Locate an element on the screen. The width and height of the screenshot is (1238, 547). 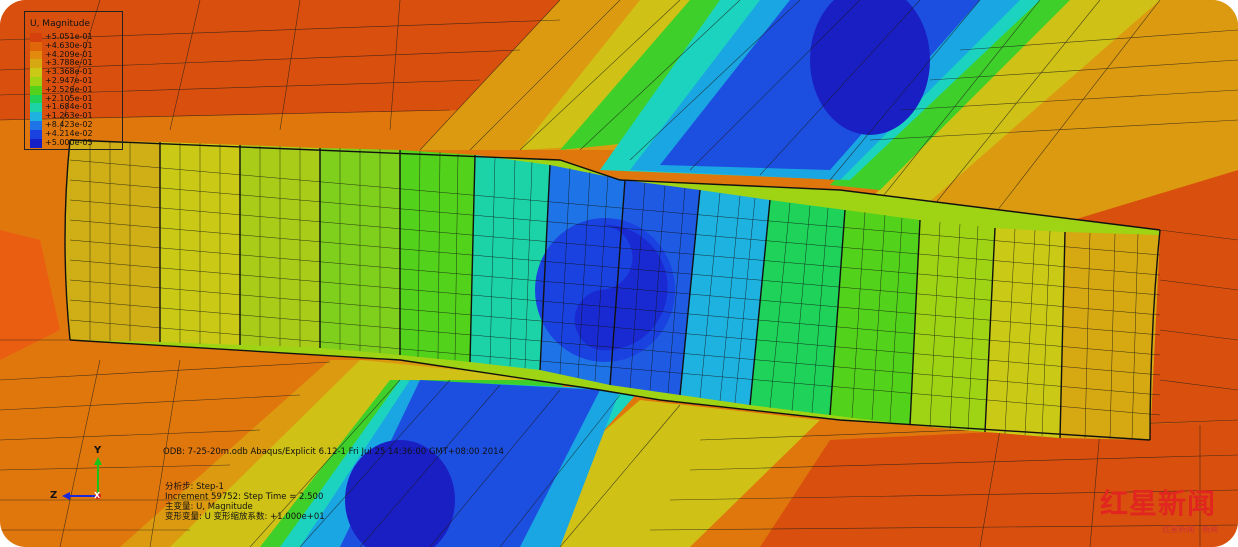
legend-value: +4.214e-02 is located at coordinates (69, 133).